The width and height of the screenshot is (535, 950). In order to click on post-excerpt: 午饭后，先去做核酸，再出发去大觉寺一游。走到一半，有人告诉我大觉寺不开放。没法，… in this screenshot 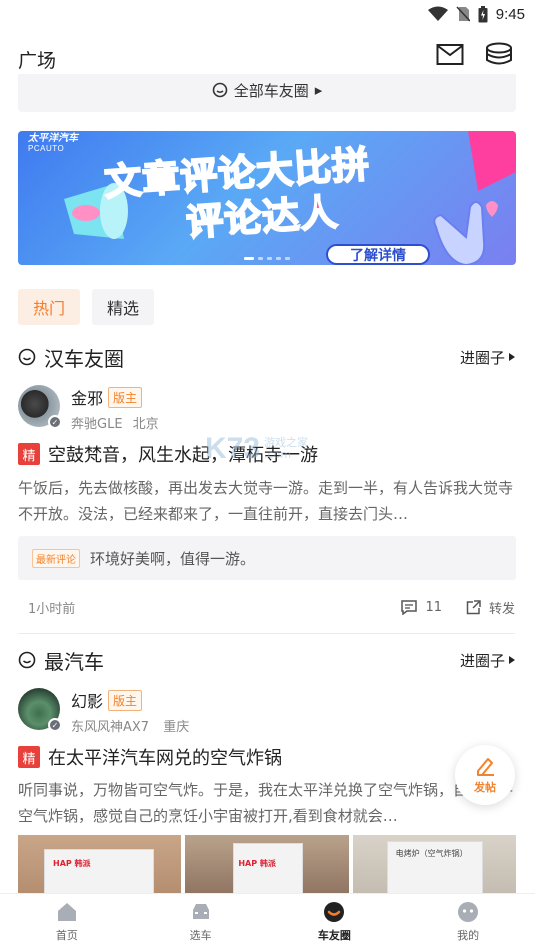, I will do `click(266, 501)`.